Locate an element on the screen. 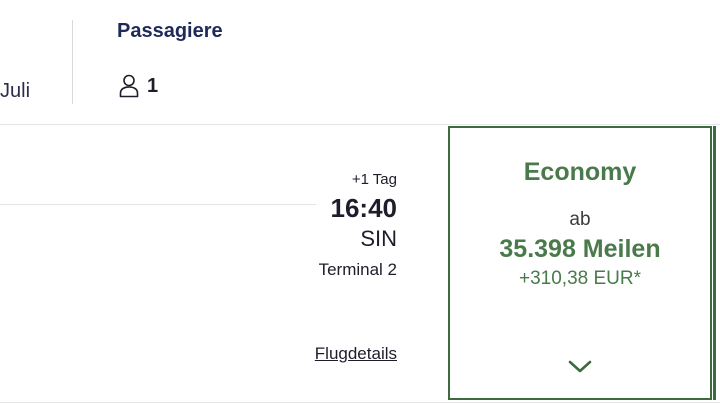  passengers-field: 1 is located at coordinates (138, 86).